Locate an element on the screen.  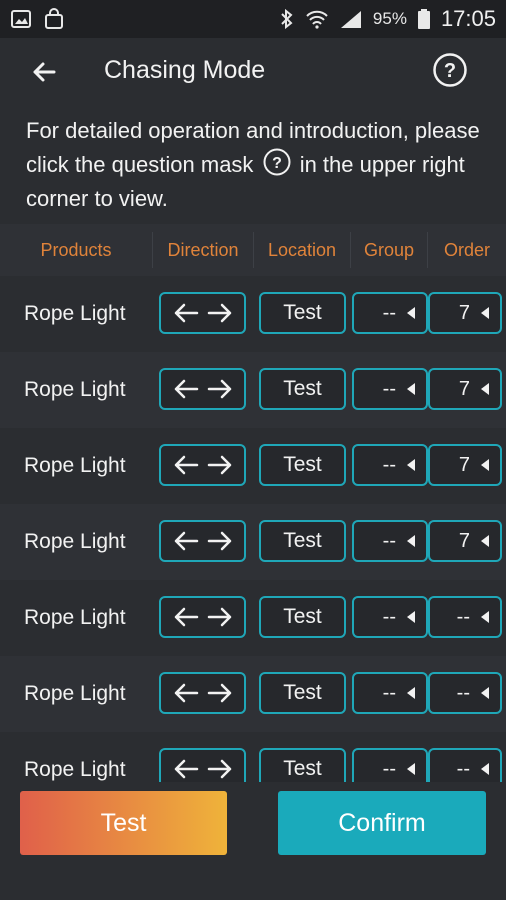
column-header-products: Products is located at coordinates (76, 250).